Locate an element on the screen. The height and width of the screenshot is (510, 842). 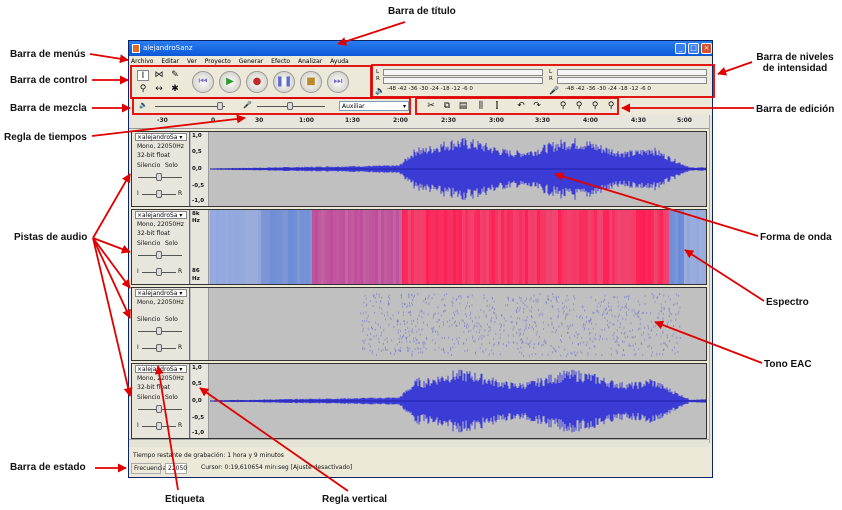
zoom-tool-icon: ⚲ is located at coordinates (143, 89).